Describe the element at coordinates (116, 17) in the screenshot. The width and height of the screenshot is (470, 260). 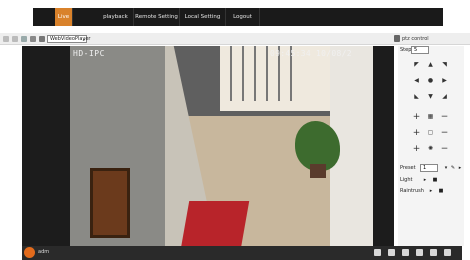
I see `tab-playback: playback` at that location.